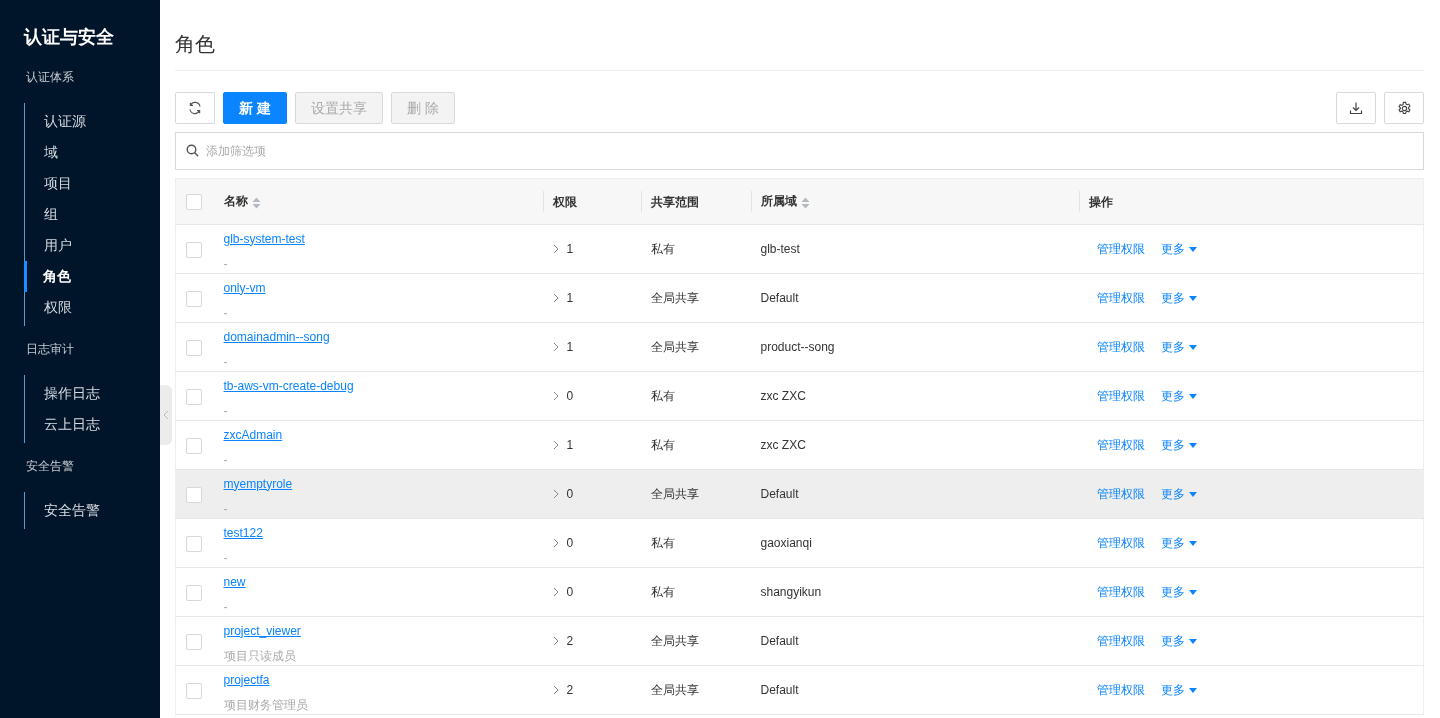 The image size is (1440, 718). Describe the element at coordinates (75, 183) in the screenshot. I see `sidebar-item: 项目` at that location.